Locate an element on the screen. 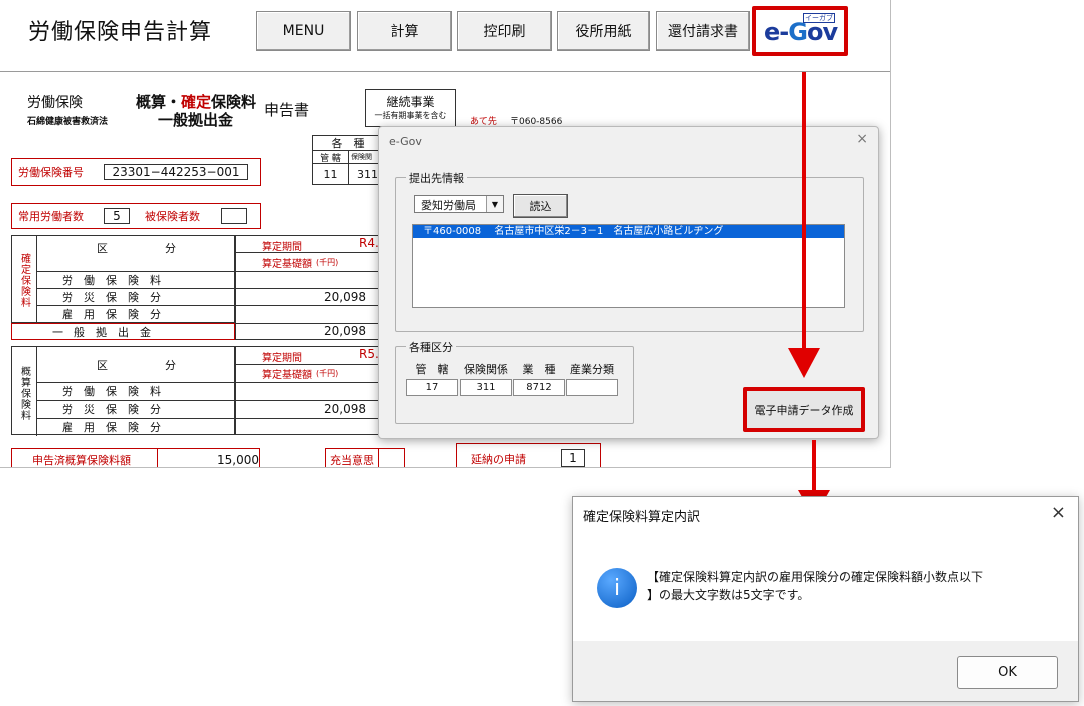 The height and width of the screenshot is (706, 1084). workers-value: 5 is located at coordinates (117, 216).